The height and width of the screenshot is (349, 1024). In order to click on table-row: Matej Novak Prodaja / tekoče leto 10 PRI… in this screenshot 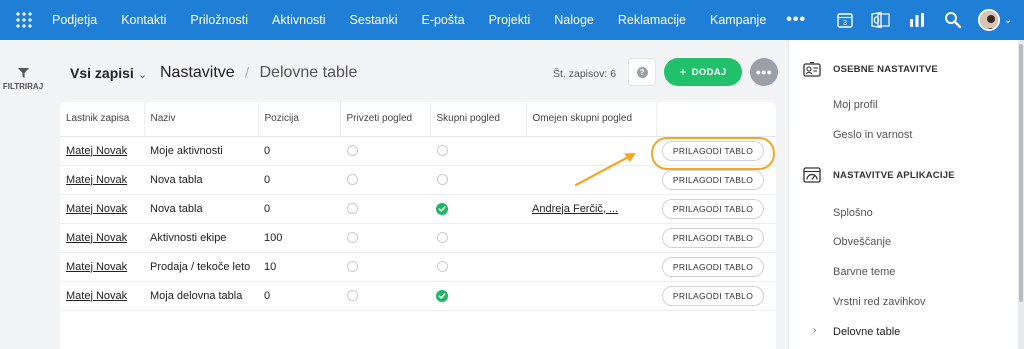, I will do `click(418, 267)`.